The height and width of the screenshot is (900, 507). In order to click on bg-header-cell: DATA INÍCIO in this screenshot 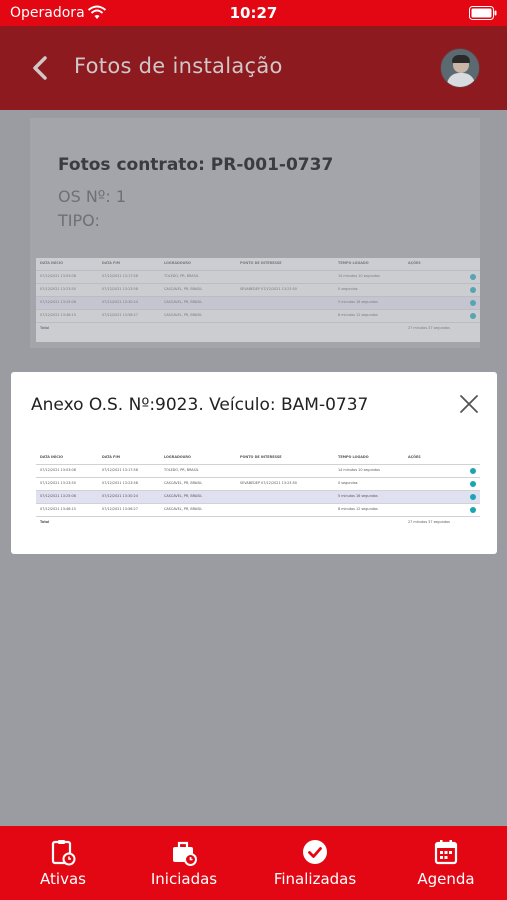, I will do `click(52, 263)`.